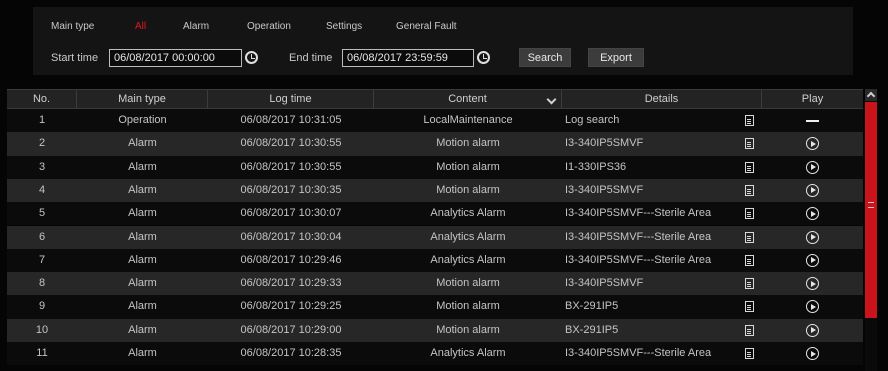 Image resolution: width=888 pixels, height=371 pixels. Describe the element at coordinates (545, 57) in the screenshot. I see `search-button: Search` at that location.